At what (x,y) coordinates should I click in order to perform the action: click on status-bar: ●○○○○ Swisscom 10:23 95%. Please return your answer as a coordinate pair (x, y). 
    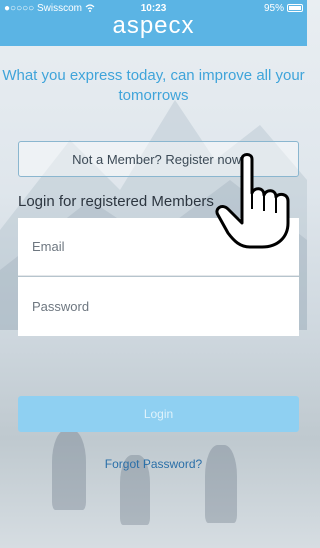
    Looking at the image, I should click on (153, 8).